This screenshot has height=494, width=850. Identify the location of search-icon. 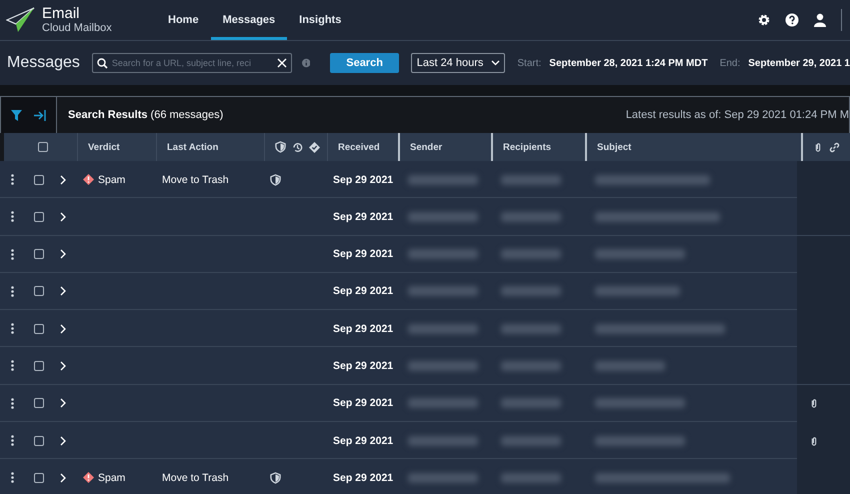
(102, 63).